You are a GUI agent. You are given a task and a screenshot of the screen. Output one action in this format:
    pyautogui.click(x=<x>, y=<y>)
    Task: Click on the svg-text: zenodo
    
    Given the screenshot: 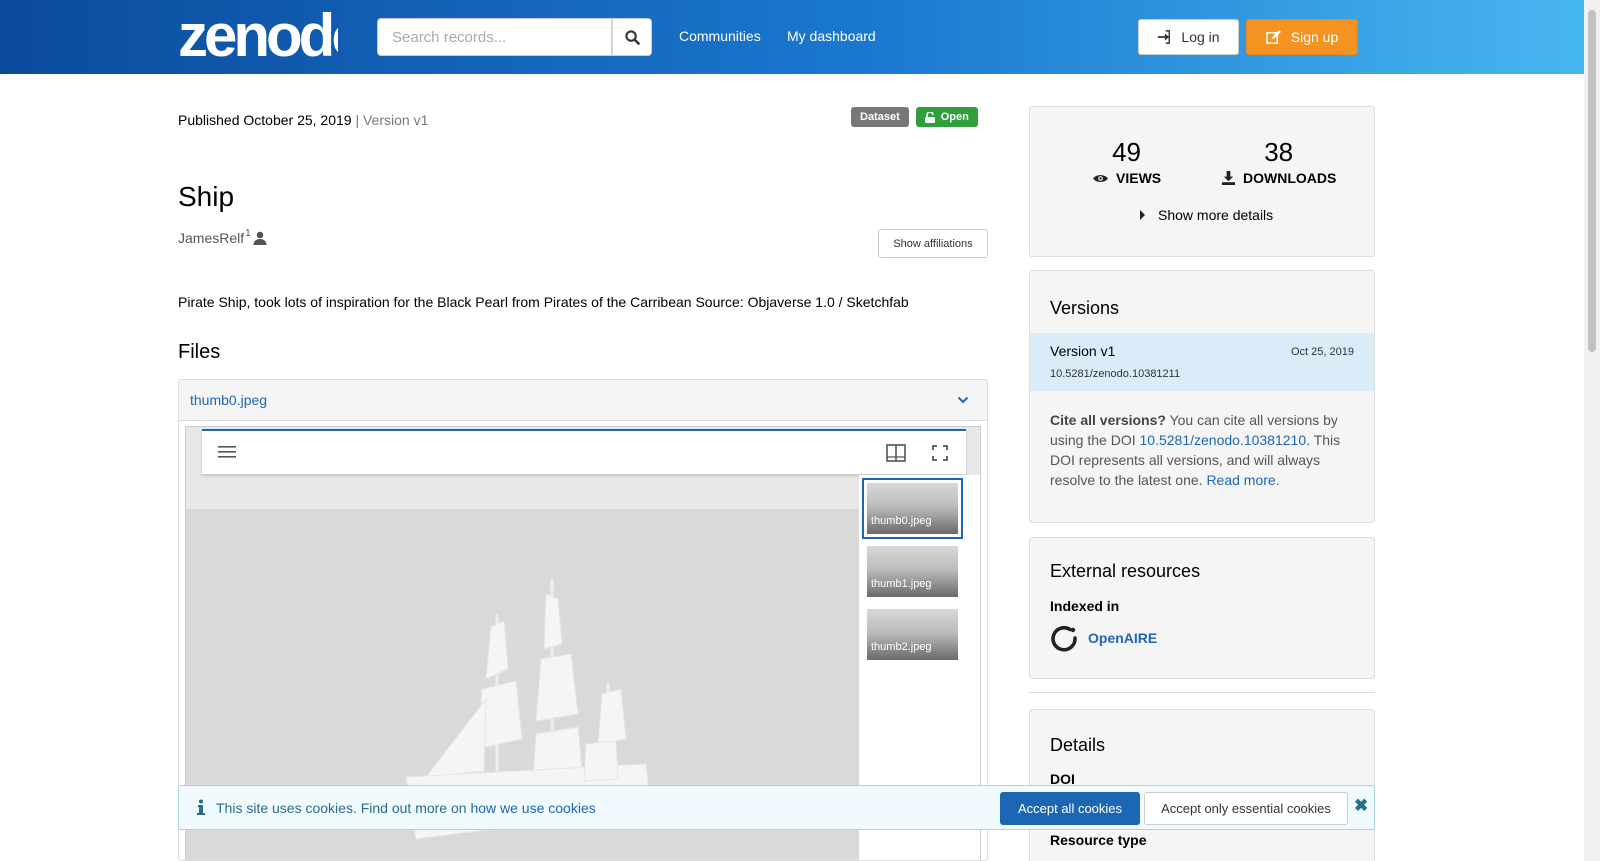 What is the action you would take?
    pyautogui.click(x=258, y=34)
    